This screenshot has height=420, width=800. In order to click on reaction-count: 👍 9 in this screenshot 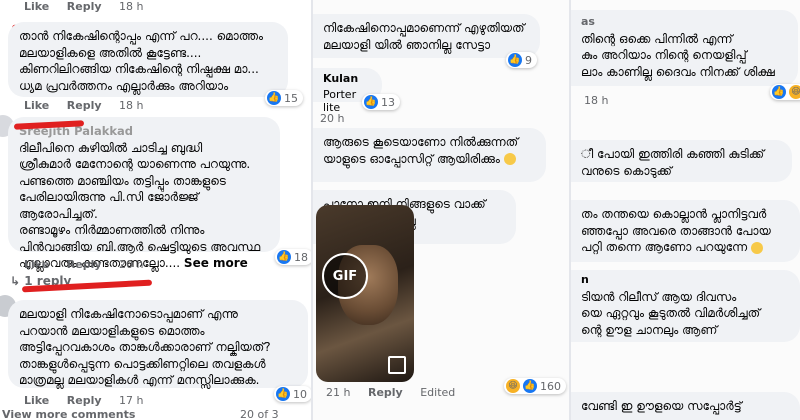, I will do `click(521, 60)`.